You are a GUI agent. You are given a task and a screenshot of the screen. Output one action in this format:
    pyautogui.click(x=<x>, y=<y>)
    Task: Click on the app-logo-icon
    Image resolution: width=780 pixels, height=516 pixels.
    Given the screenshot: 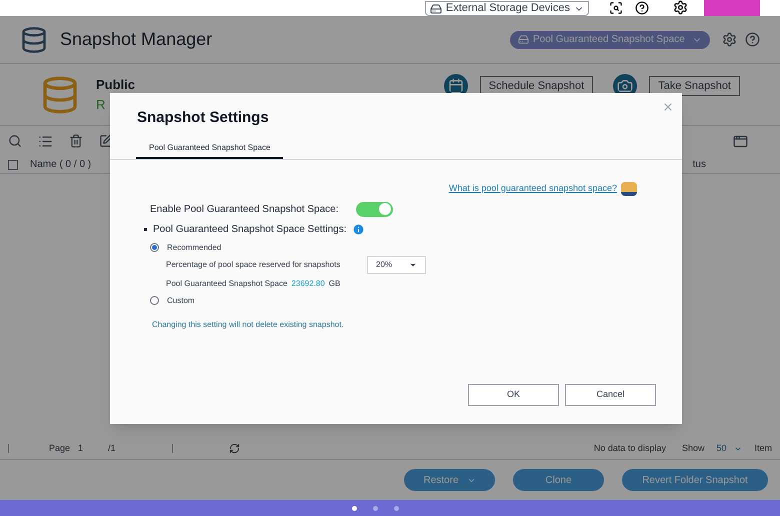 What is the action you would take?
    pyautogui.click(x=34, y=40)
    